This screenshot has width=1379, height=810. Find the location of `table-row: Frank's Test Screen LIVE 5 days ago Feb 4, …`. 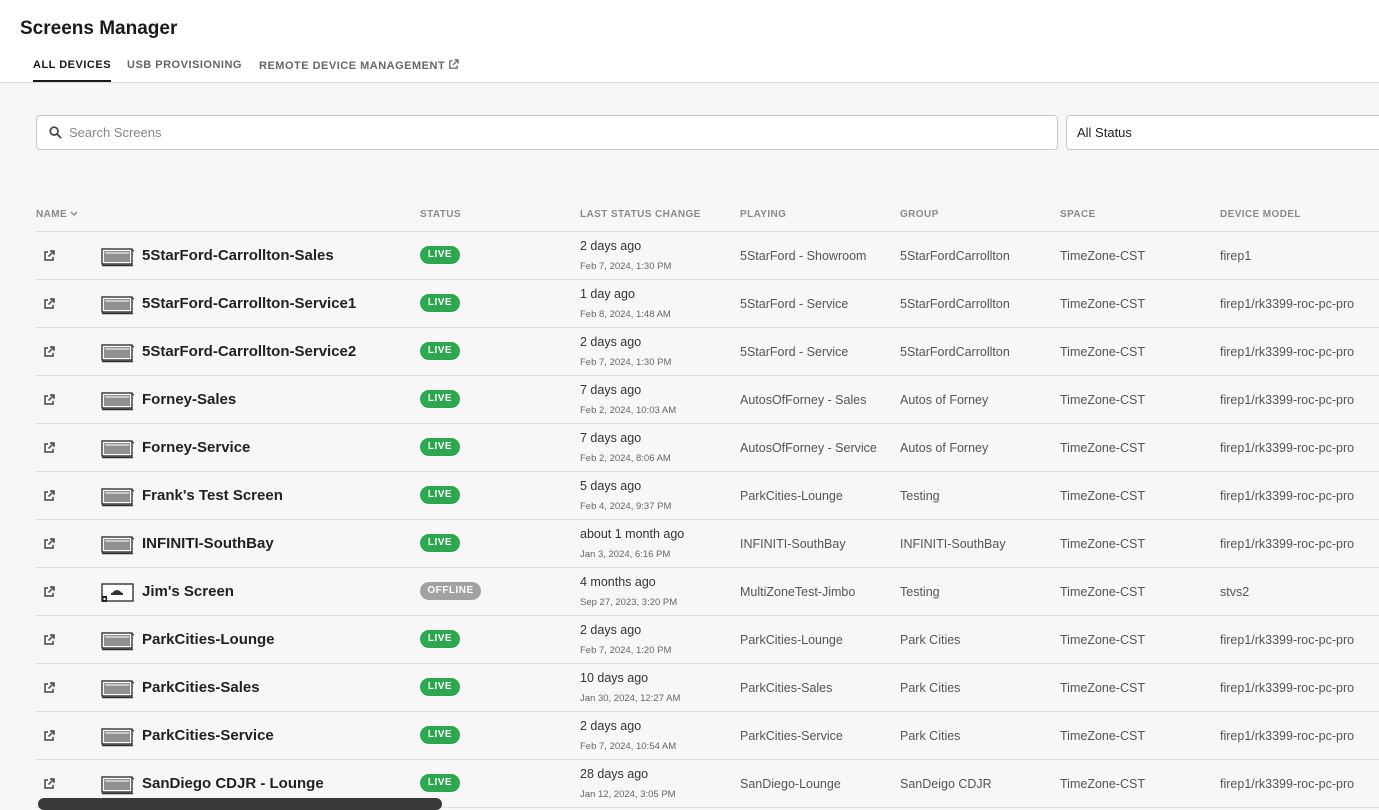

table-row: Frank's Test Screen LIVE 5 days ago Feb 4, … is located at coordinates (707, 496).